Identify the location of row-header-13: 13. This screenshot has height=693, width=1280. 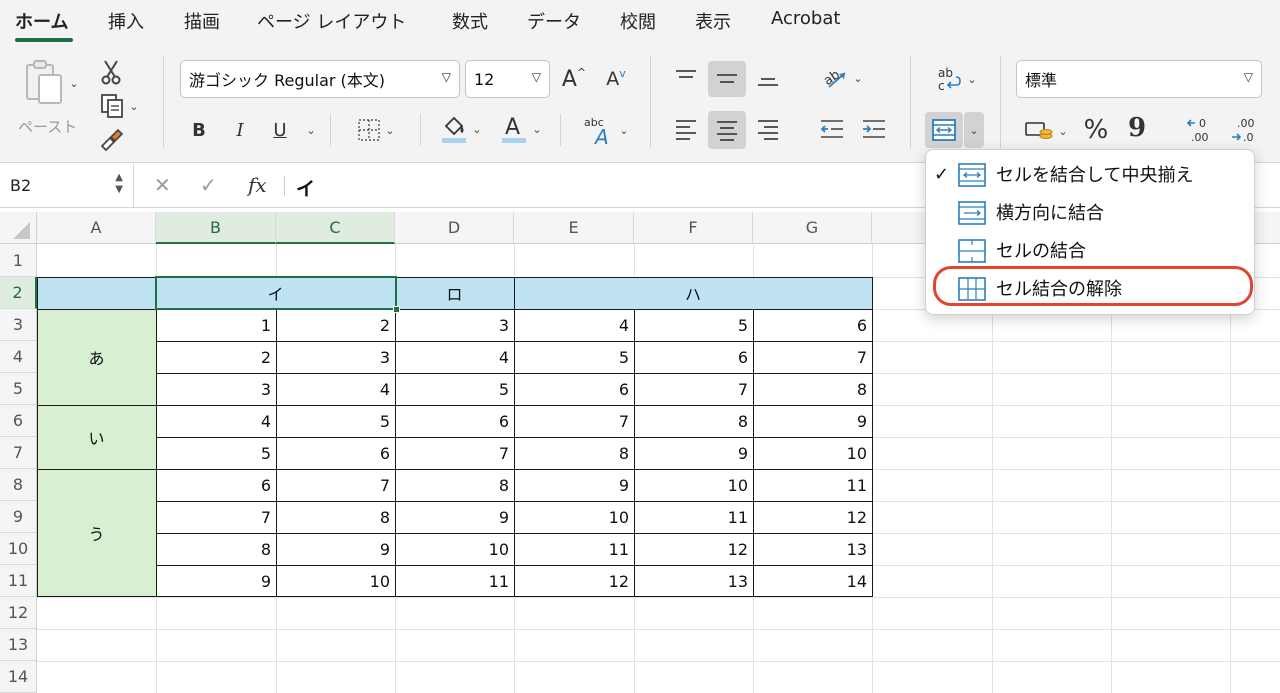
(18, 645).